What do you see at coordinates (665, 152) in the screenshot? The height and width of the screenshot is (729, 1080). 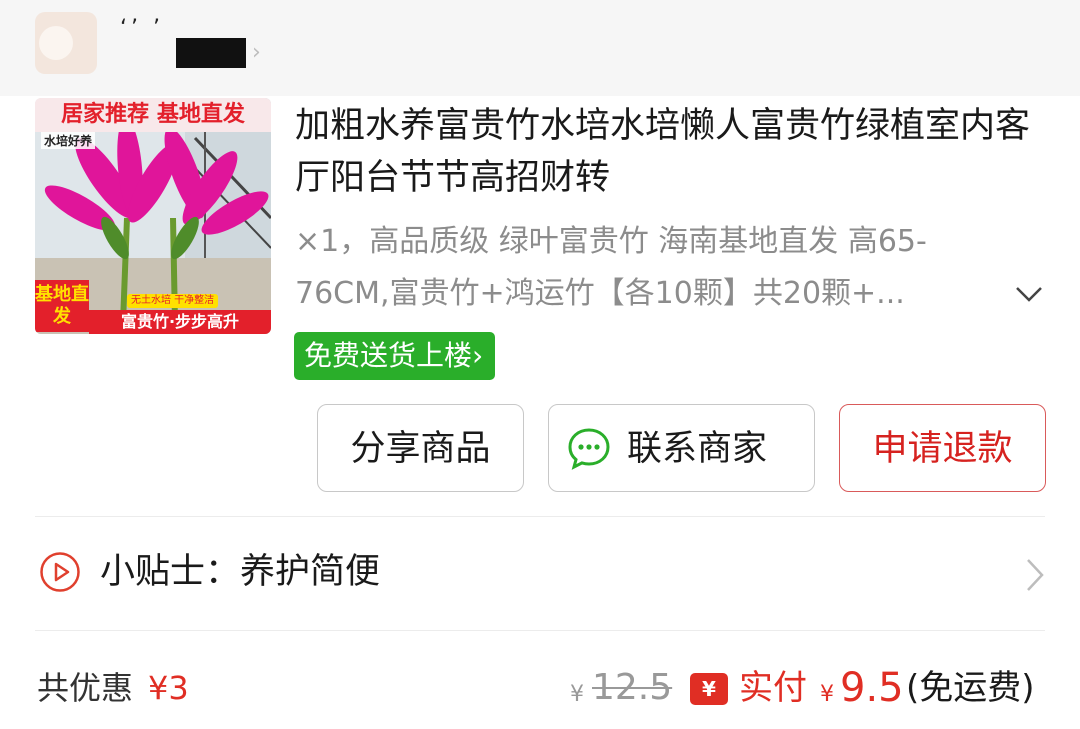 I see `product-title: 加粗水养富贵竹水培水培懒人富贵竹绿植室内客厅阳台节节高招财转` at bounding box center [665, 152].